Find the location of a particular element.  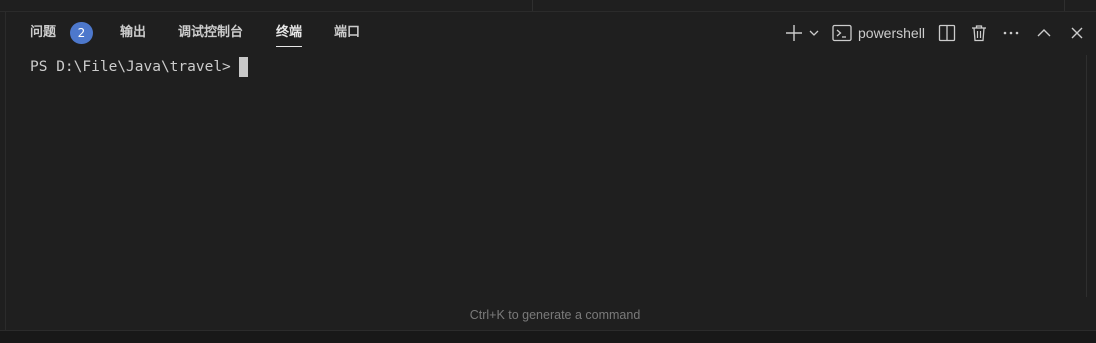

chevron-up-icon is located at coordinates (1044, 33).